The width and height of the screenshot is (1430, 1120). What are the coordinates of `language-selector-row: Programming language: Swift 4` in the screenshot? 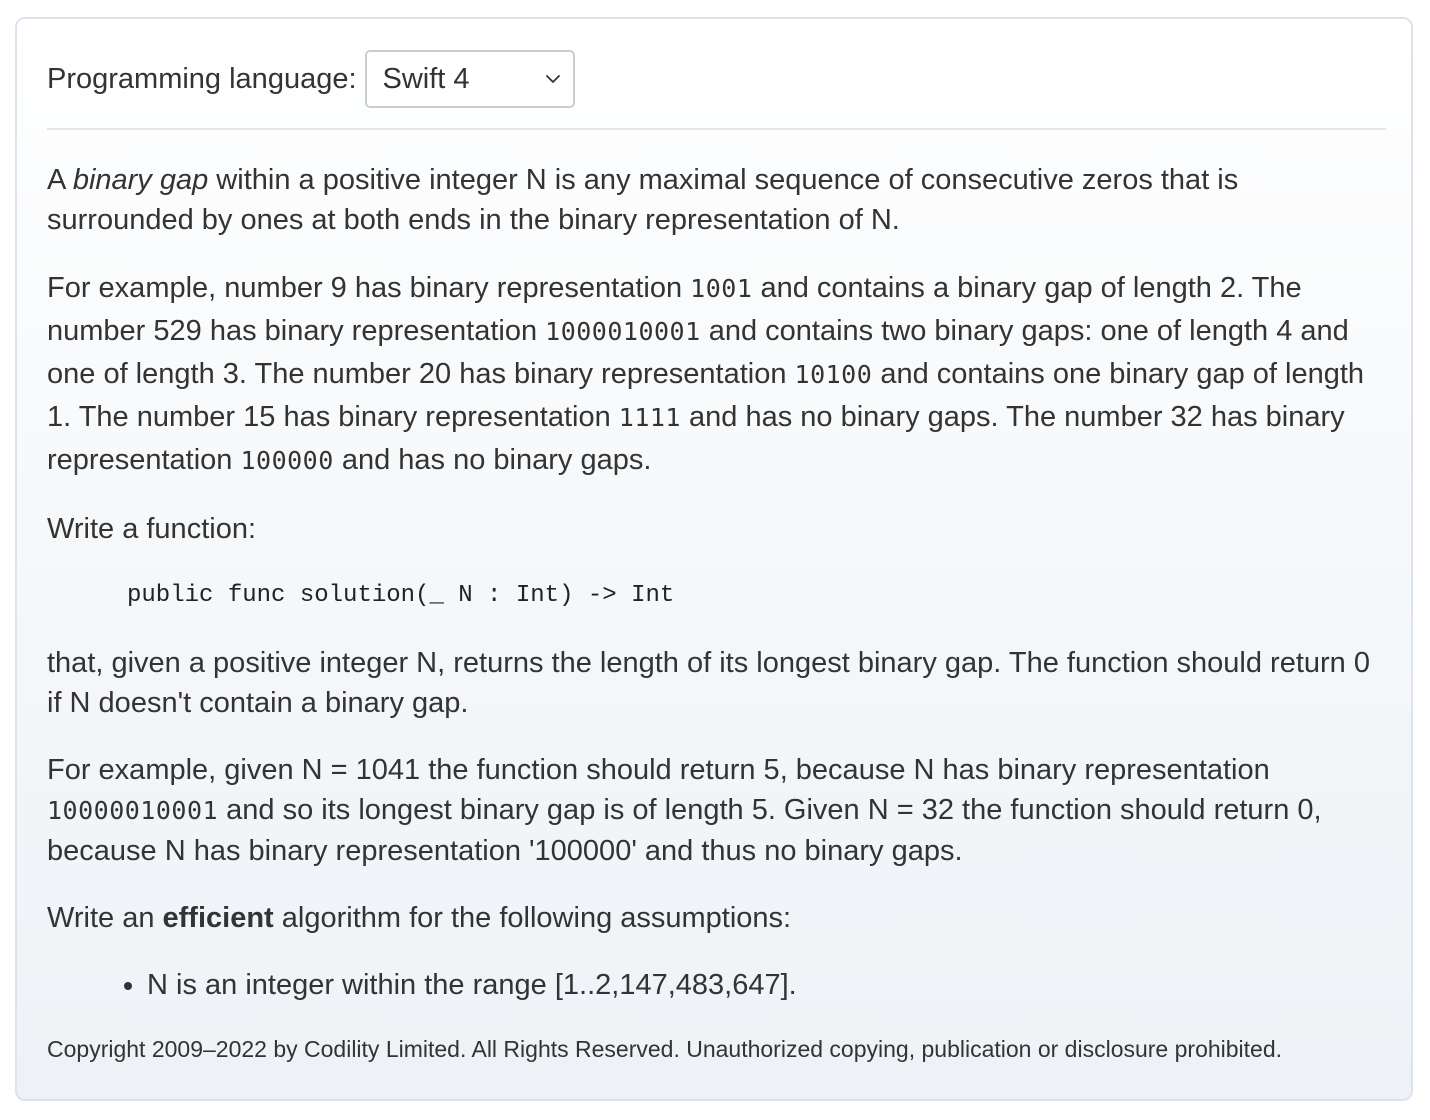 It's located at (311, 79).